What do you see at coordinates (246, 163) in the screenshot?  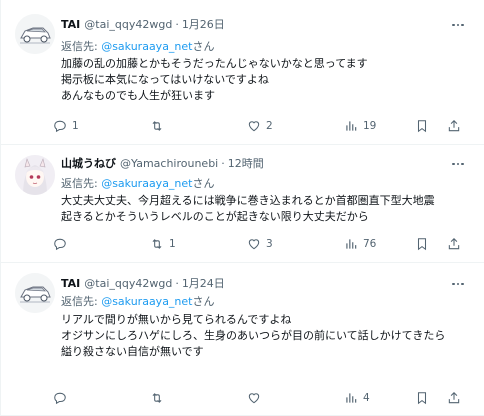 I see `timestamp: 12時間` at bounding box center [246, 163].